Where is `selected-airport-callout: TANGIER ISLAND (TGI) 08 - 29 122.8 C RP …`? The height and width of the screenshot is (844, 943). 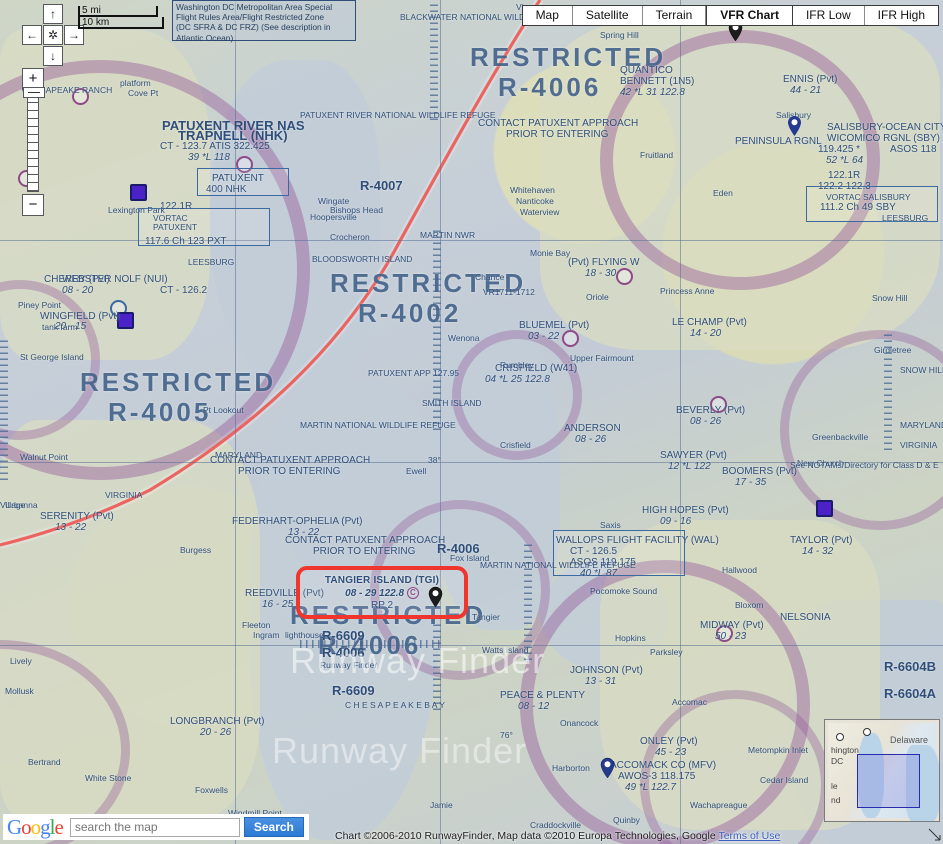 selected-airport-callout: TANGIER ISLAND (TGI) 08 - 29 122.8 C RP … is located at coordinates (382, 593).